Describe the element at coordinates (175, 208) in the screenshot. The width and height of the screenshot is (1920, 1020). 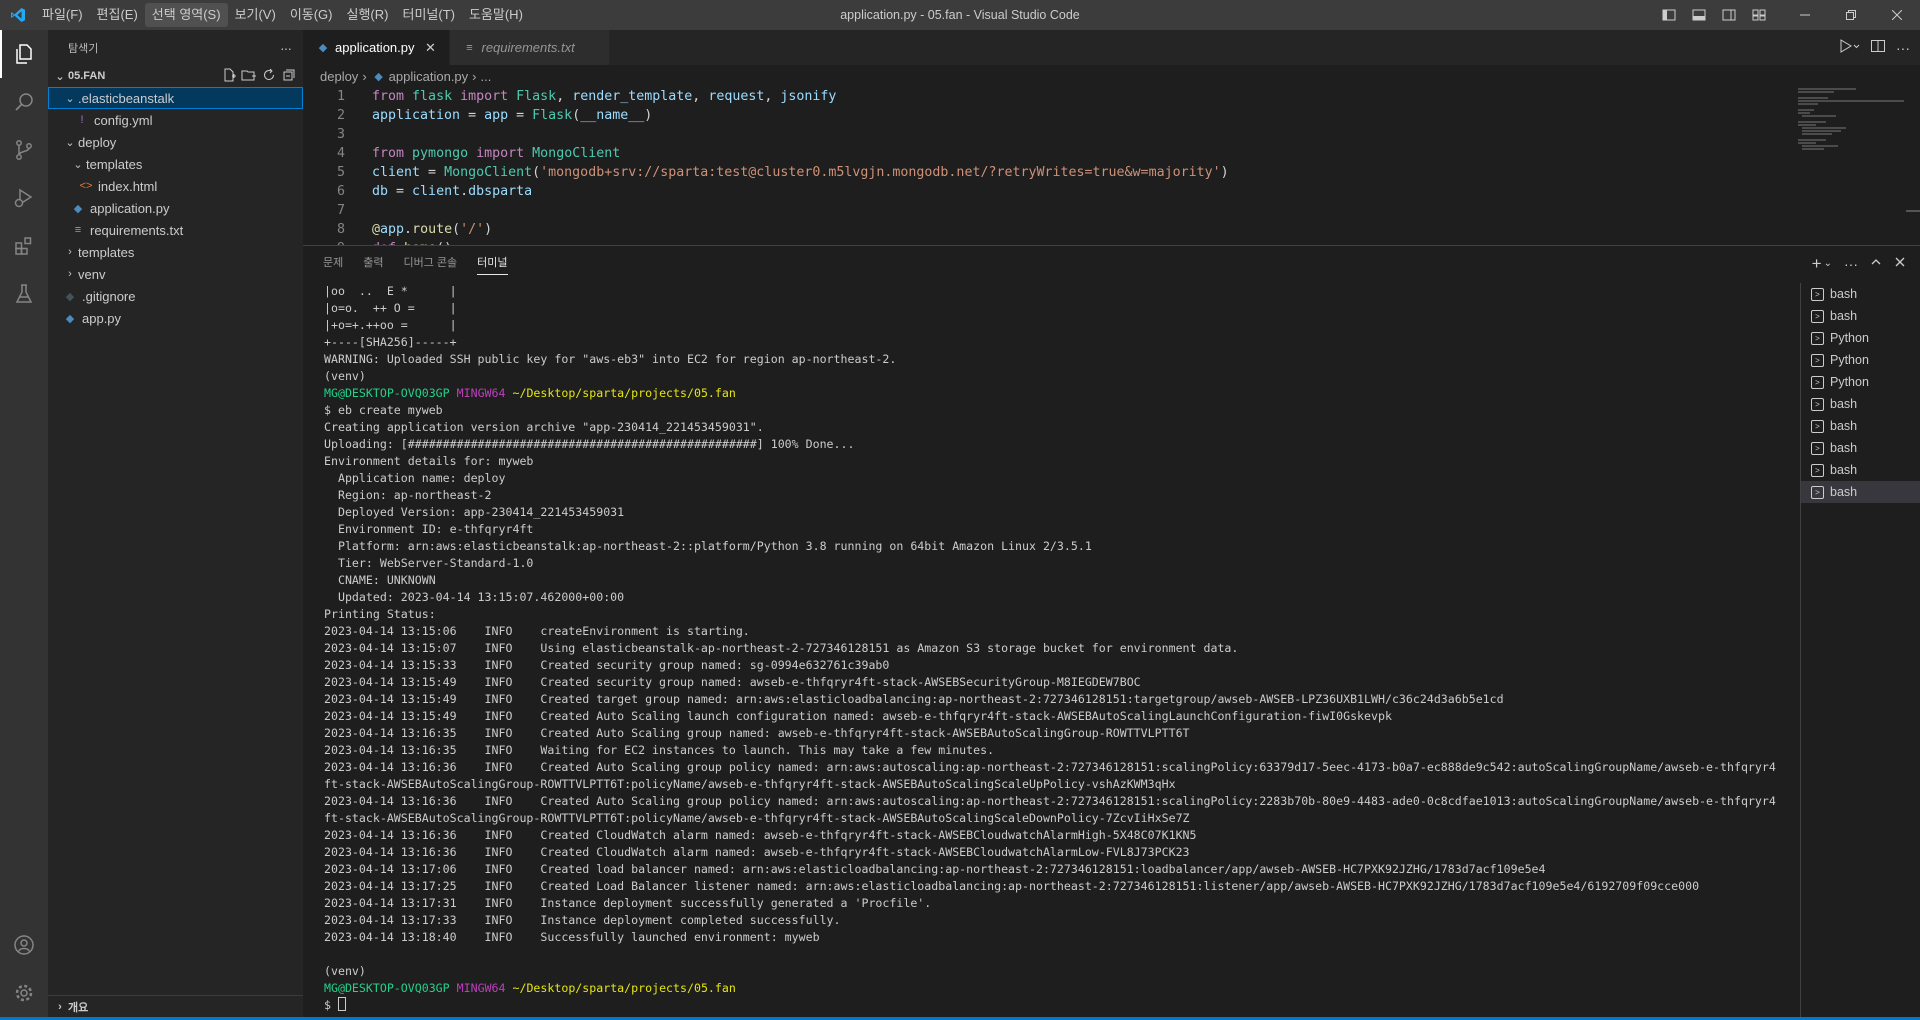
I see `tree-item: ◆ application.py` at that location.